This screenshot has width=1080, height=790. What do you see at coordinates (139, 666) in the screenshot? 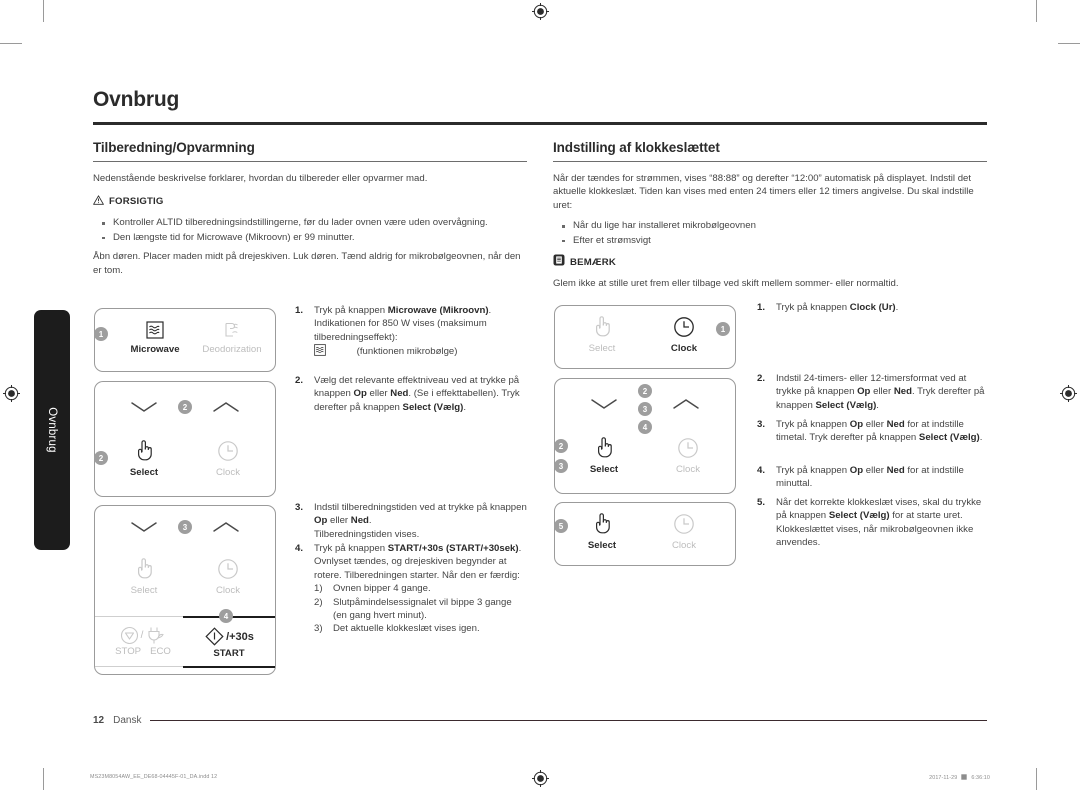
I see `panel-divider-bottom-left` at bounding box center [139, 666].